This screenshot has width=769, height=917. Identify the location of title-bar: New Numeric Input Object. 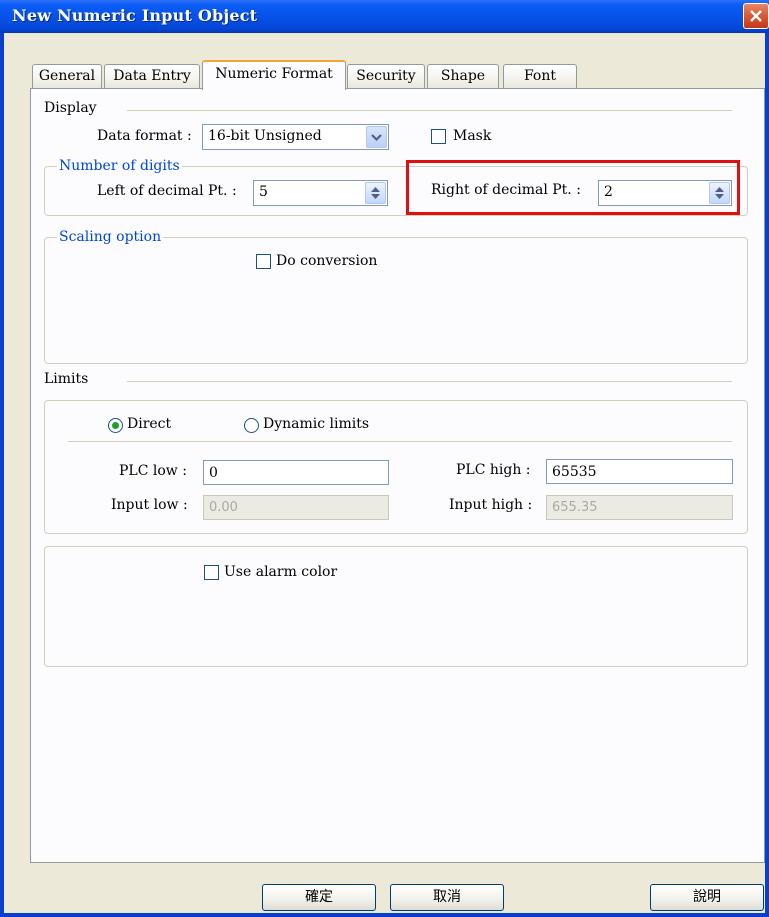
(384, 16).